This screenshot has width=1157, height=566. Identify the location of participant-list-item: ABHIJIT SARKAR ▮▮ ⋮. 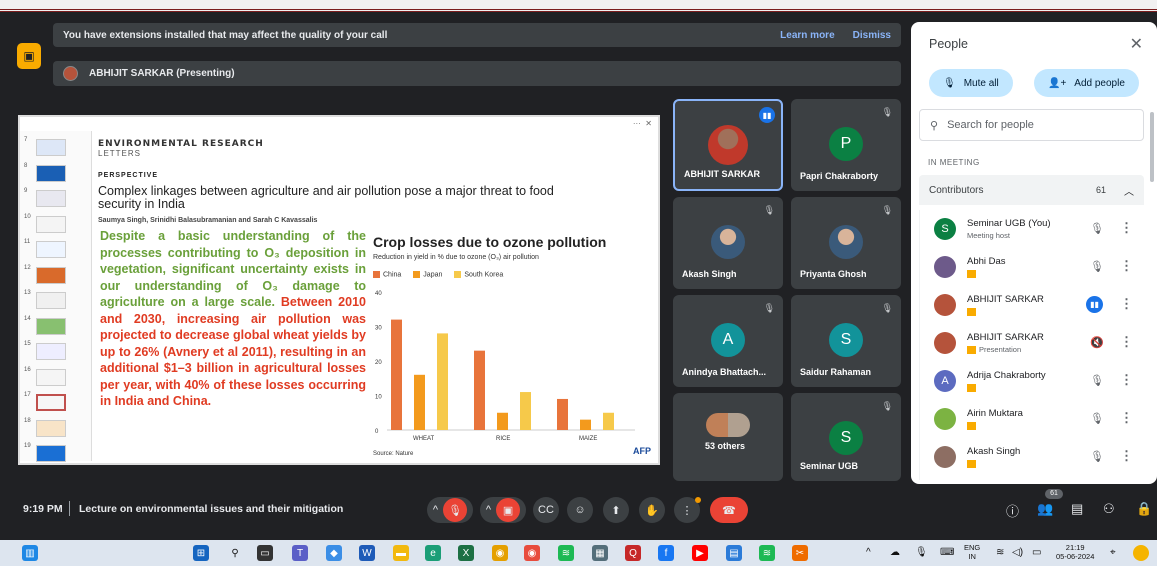
(1032, 305).